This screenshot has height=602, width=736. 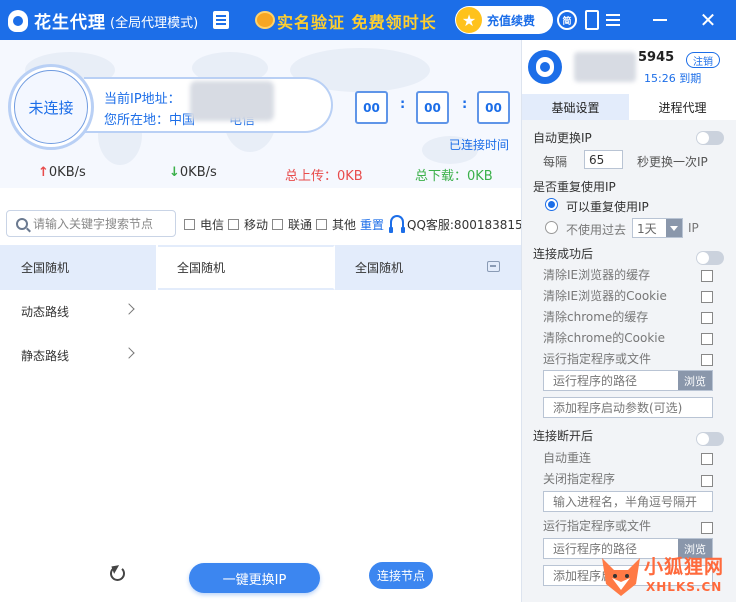 What do you see at coordinates (575, 107) in the screenshot?
I see `tab-basic-settings: 基础设置` at bounding box center [575, 107].